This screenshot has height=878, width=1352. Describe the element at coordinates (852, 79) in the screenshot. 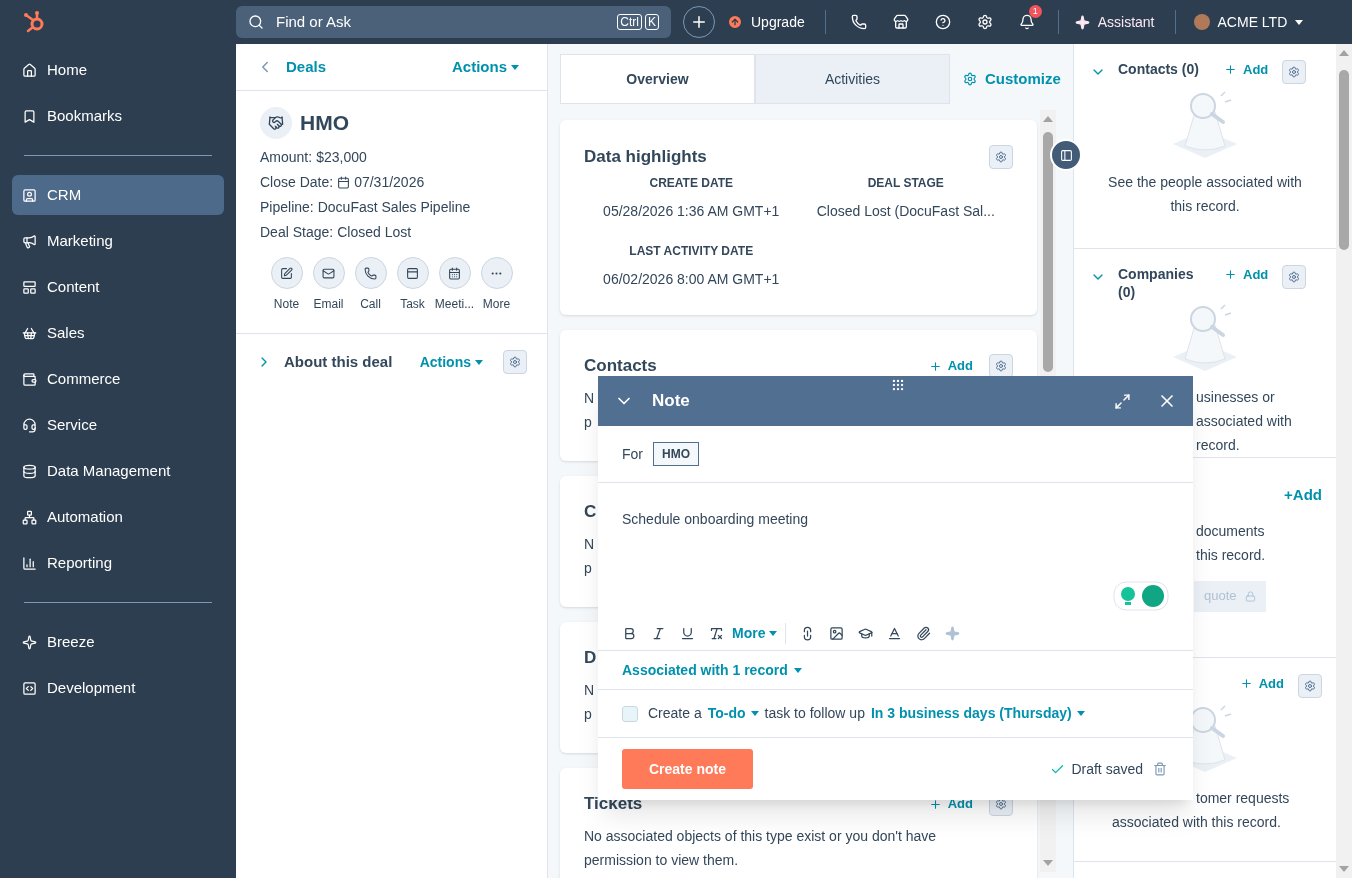

I see `tab: Activities` at that location.